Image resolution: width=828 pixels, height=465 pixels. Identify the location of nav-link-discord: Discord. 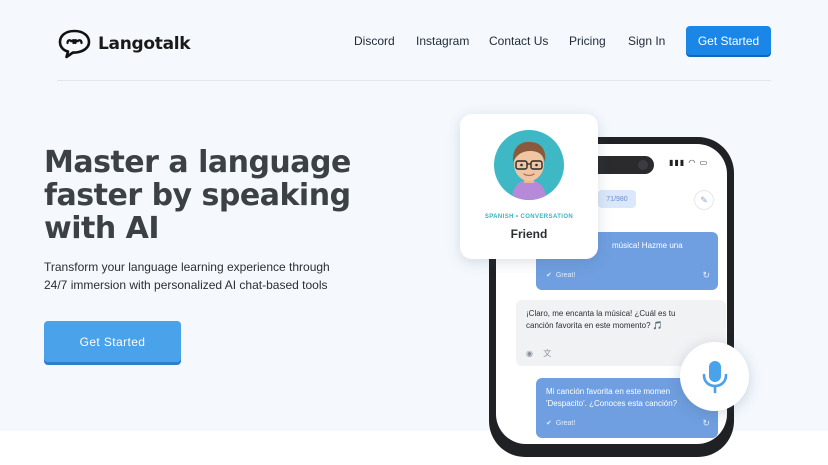
(374, 41).